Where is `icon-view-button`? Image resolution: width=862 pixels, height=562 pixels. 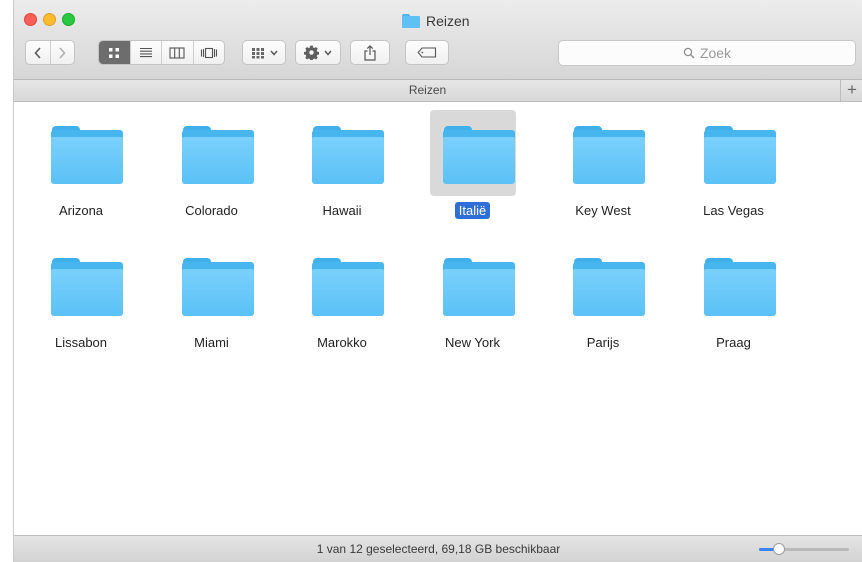 icon-view-button is located at coordinates (115, 52).